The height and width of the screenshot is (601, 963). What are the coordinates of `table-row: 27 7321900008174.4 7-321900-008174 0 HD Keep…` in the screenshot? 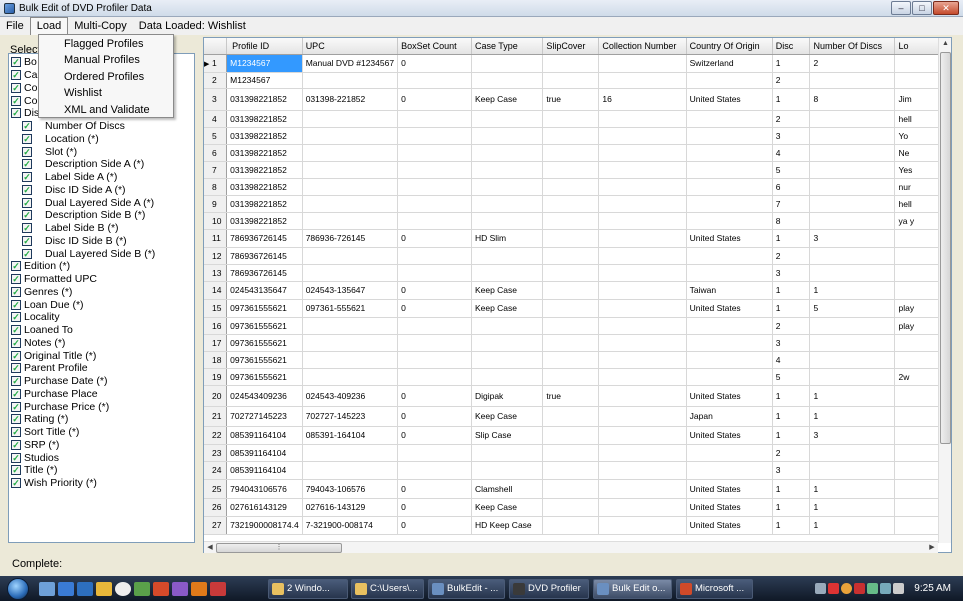 It's located at (577, 525).